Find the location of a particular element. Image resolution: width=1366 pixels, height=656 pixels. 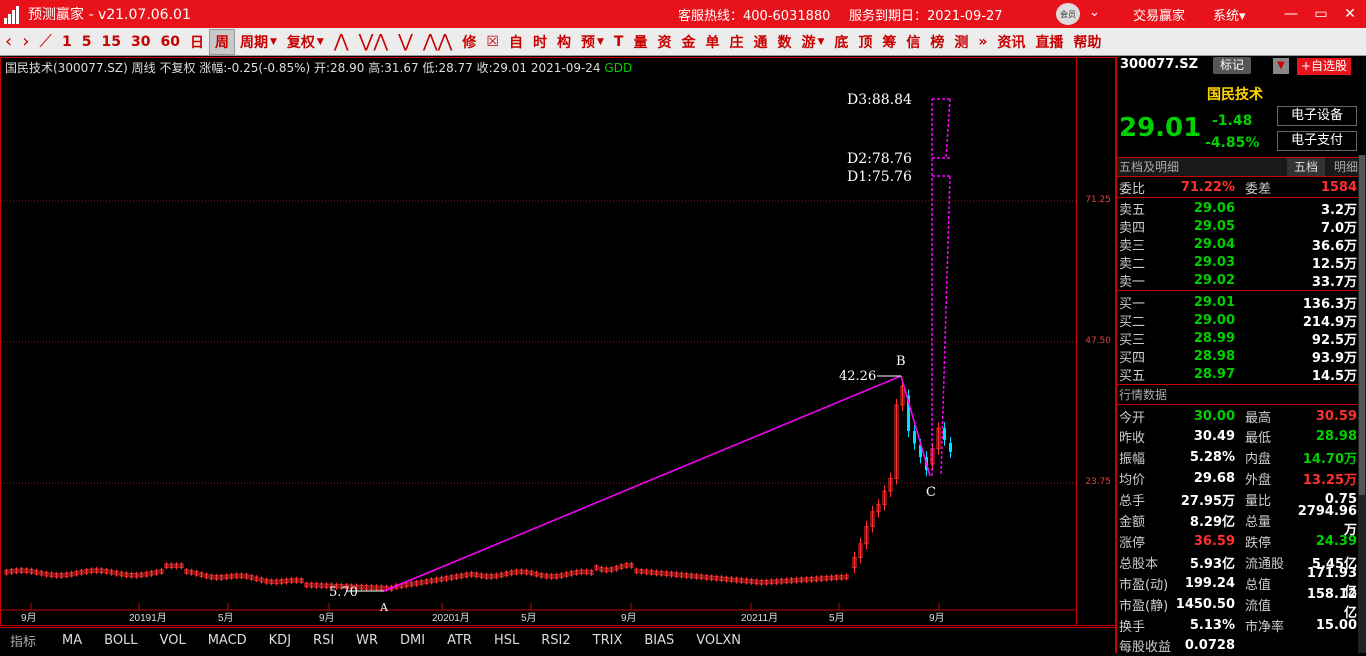

chart-label-b-val: 42.26 is located at coordinates (857, 376).